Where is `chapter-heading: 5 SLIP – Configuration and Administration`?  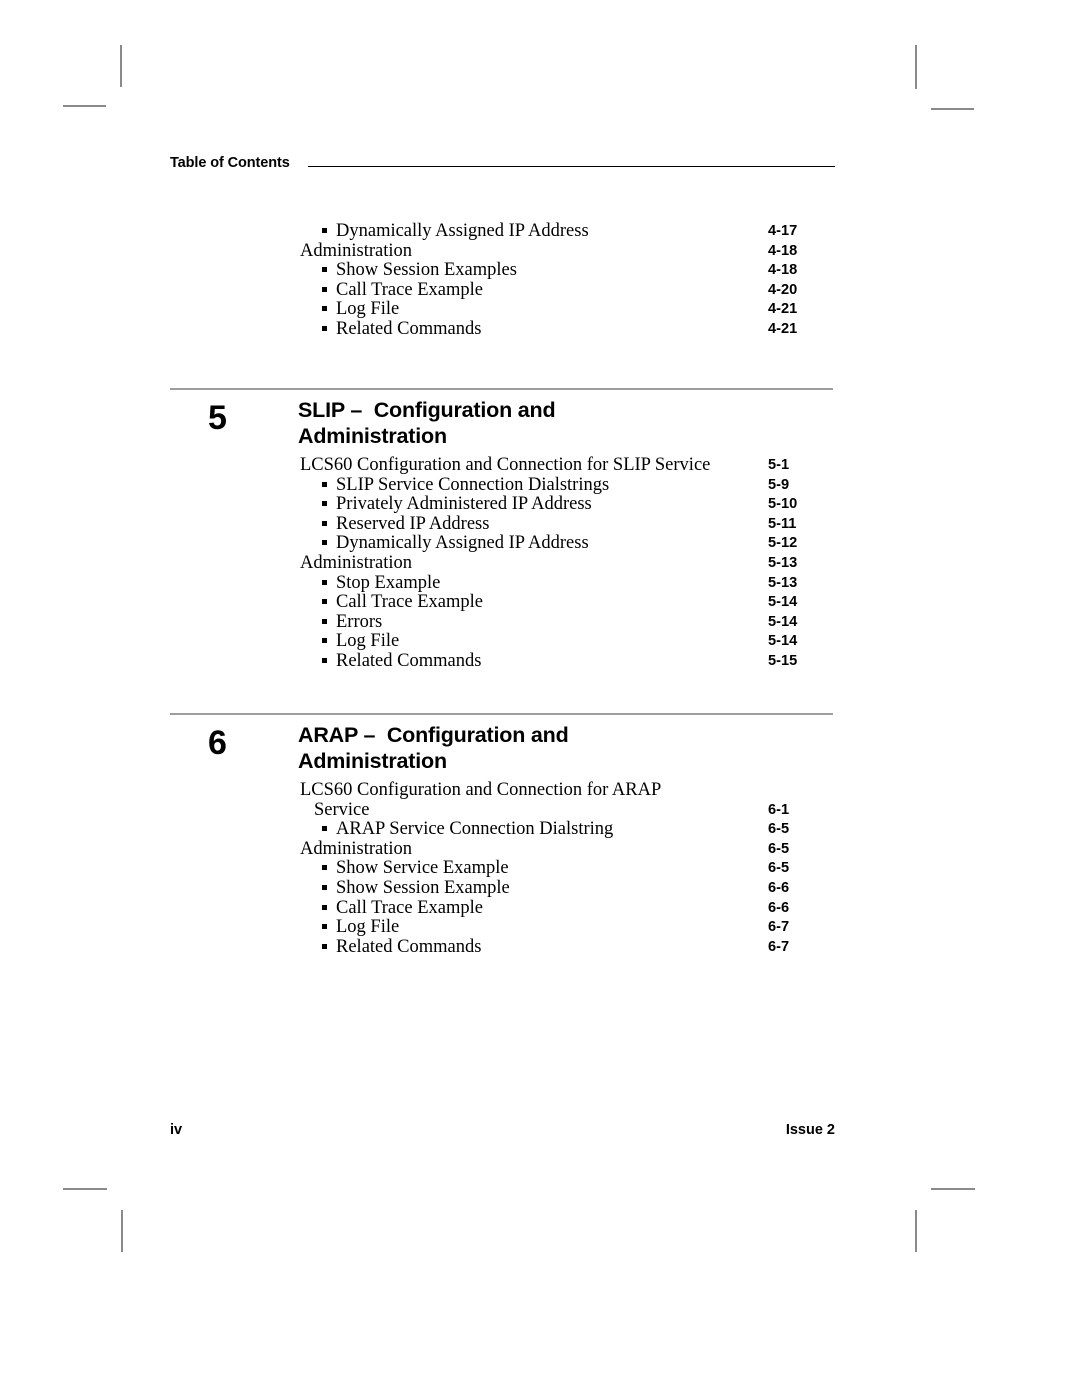 chapter-heading: 5 SLIP – Configuration and Administration is located at coordinates (502, 427).